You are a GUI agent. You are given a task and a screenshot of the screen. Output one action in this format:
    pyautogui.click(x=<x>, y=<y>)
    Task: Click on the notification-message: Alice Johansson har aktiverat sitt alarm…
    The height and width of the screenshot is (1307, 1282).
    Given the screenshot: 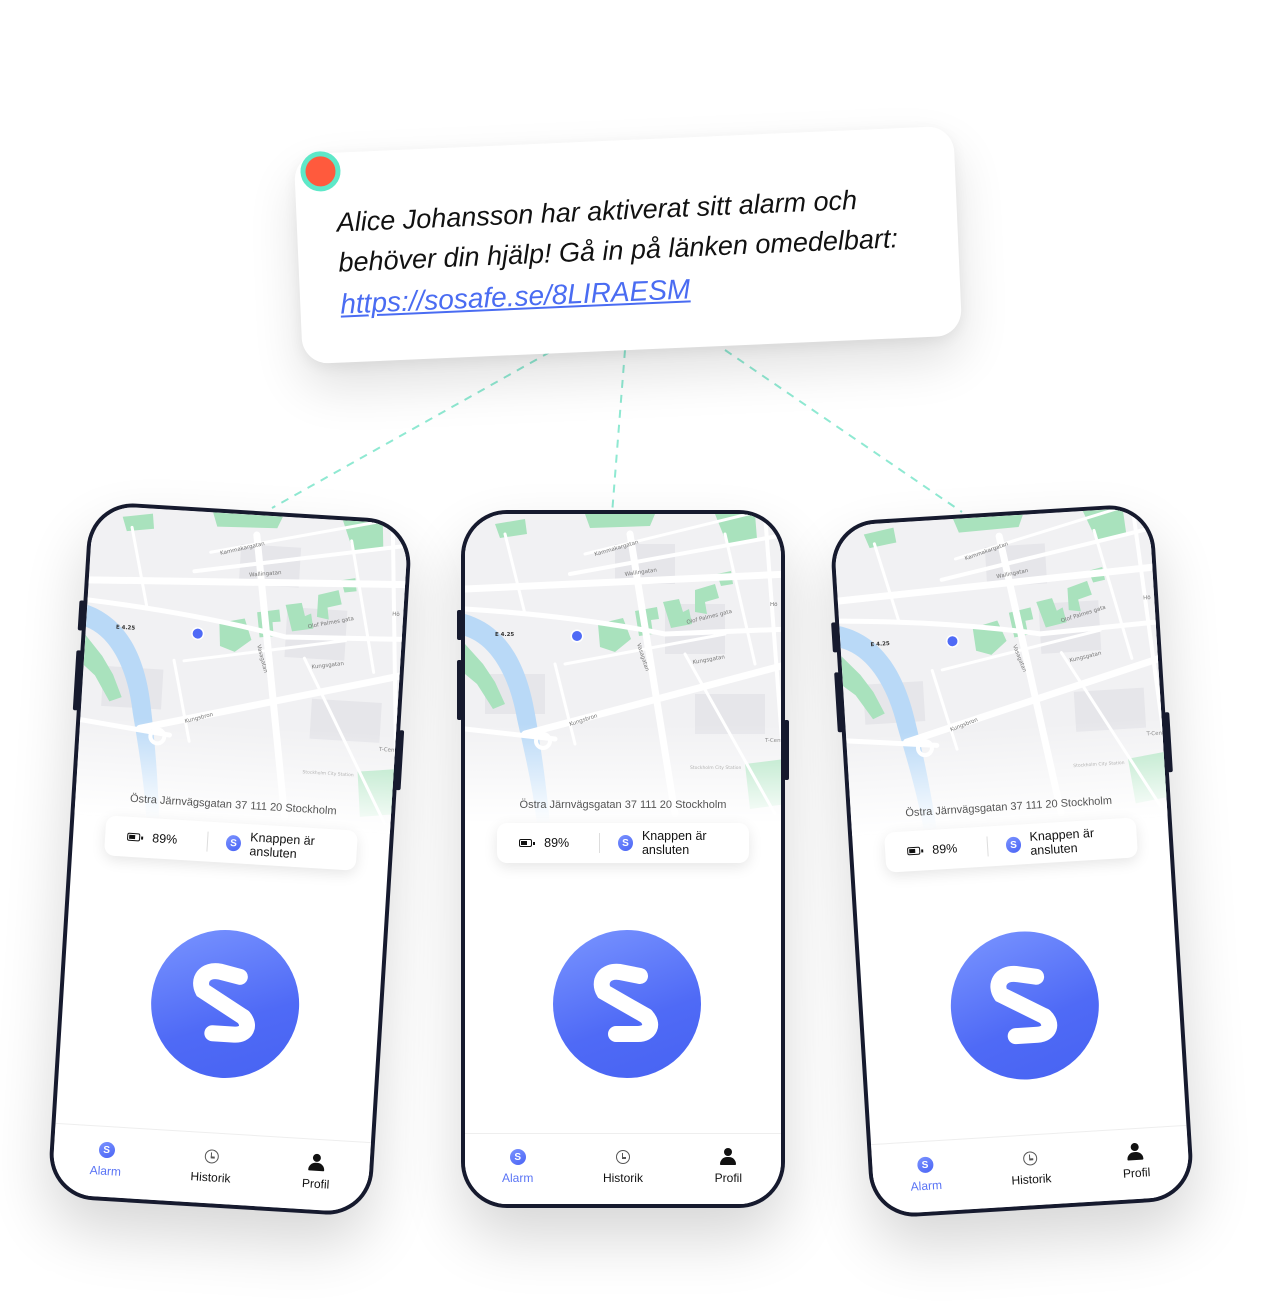 What is the action you would take?
    pyautogui.click(x=638, y=251)
    